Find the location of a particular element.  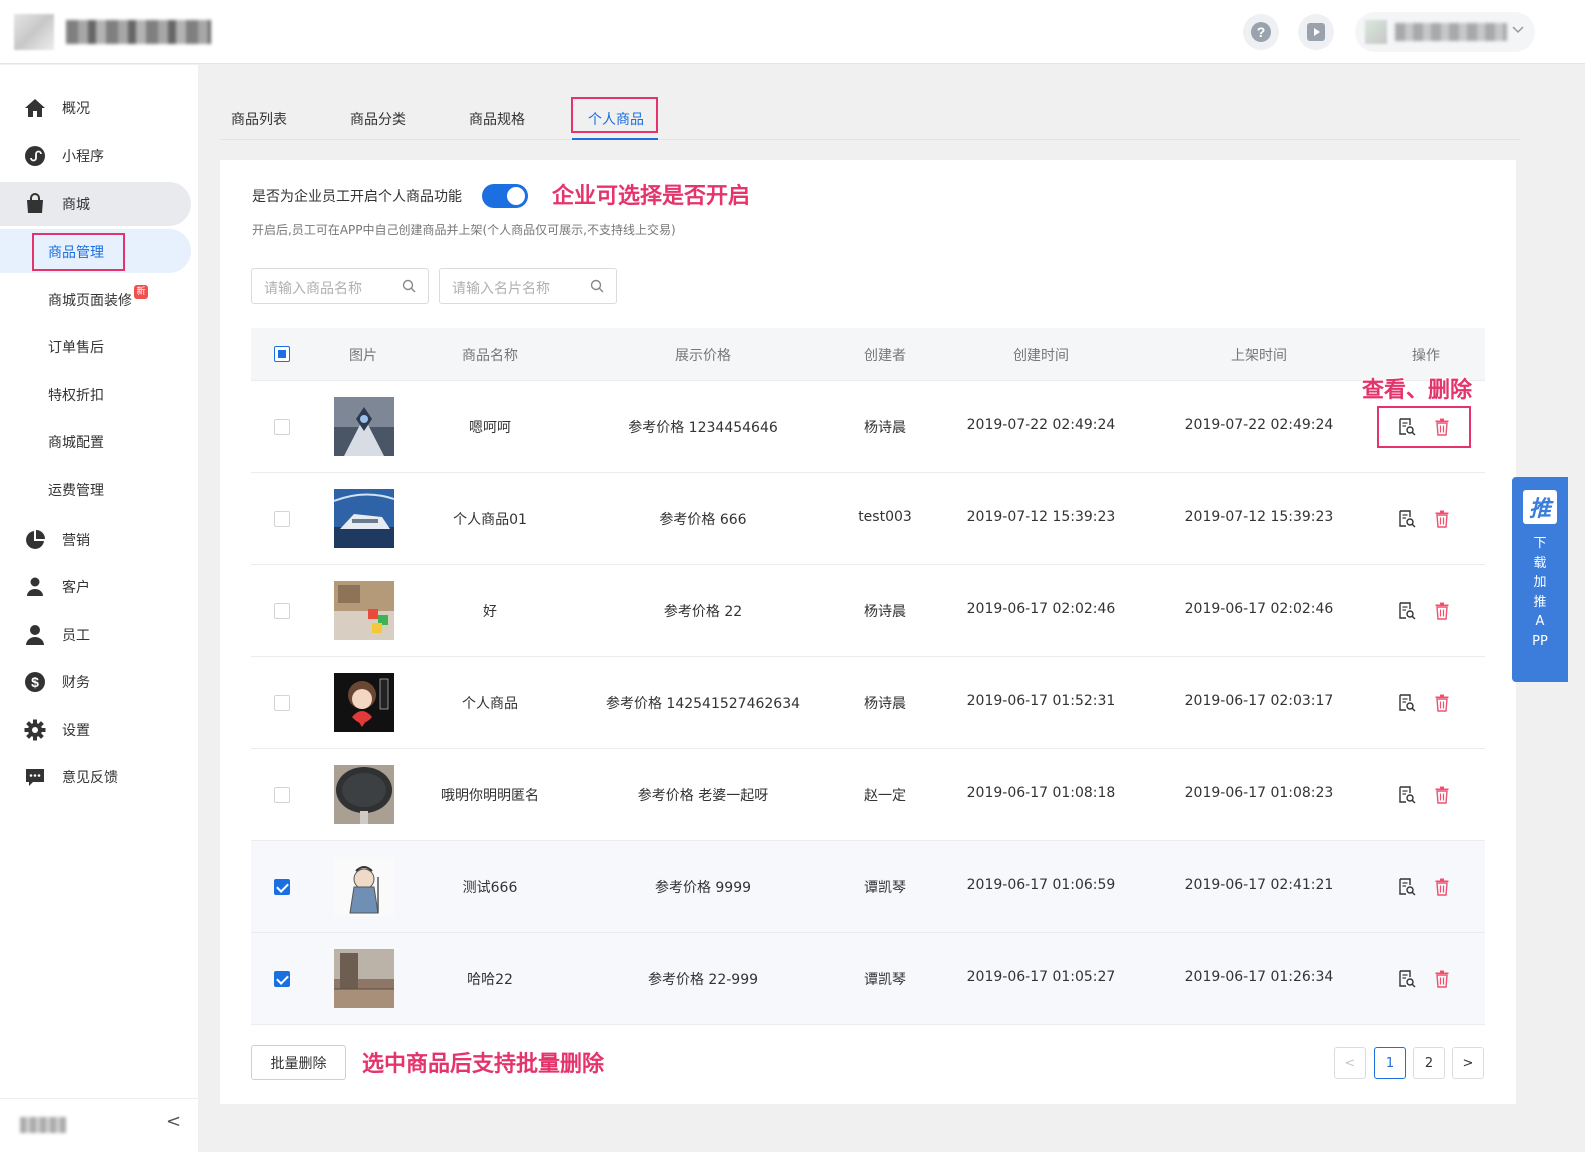

nav-item-finance: $ 财务 is located at coordinates (99, 682).